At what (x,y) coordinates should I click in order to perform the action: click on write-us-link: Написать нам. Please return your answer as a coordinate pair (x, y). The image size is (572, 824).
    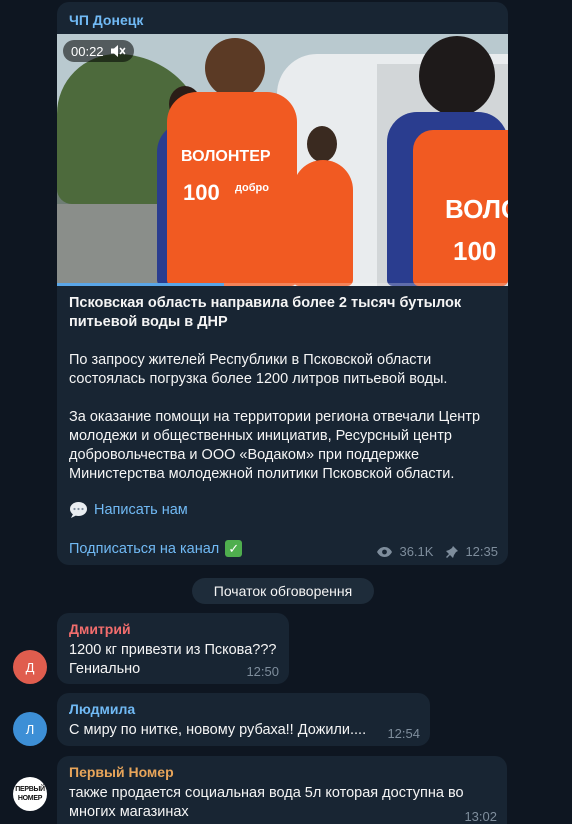
    Looking at the image, I should click on (128, 510).